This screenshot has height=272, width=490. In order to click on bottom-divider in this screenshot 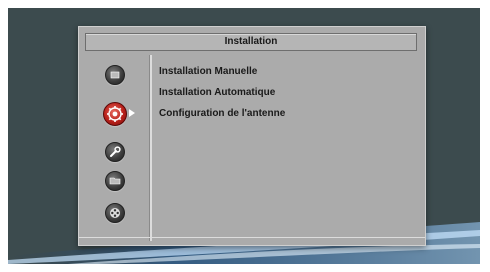, I will do `click(252, 237)`.